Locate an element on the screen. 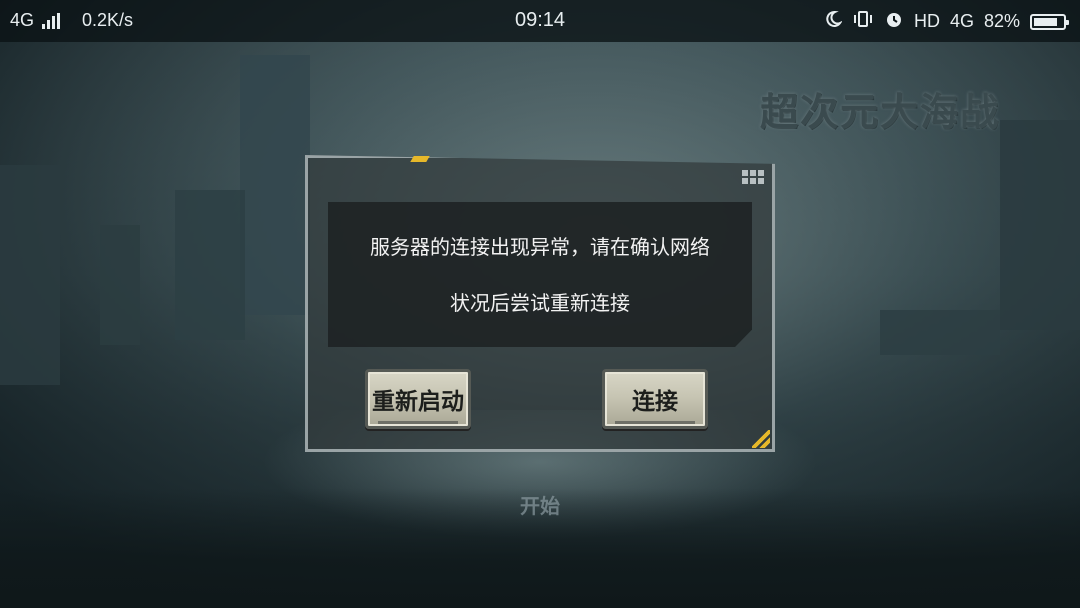 The image size is (1080, 608). dialog-grid-icon is located at coordinates (753, 177).